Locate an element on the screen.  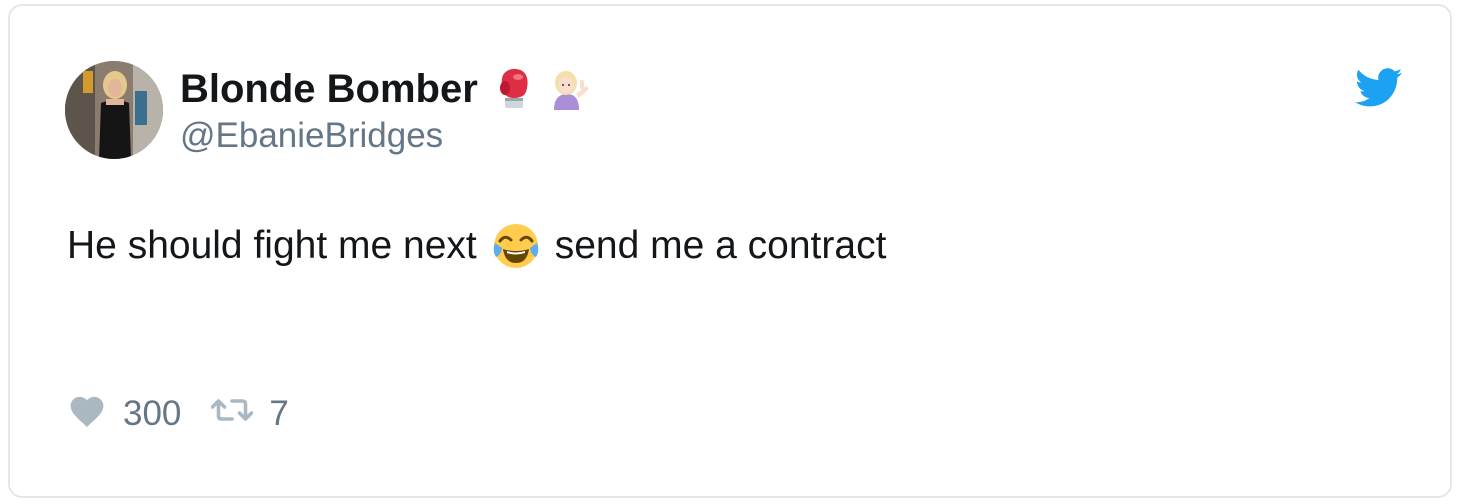
display-name: Blonde Bomber is located at coordinates (329, 89).